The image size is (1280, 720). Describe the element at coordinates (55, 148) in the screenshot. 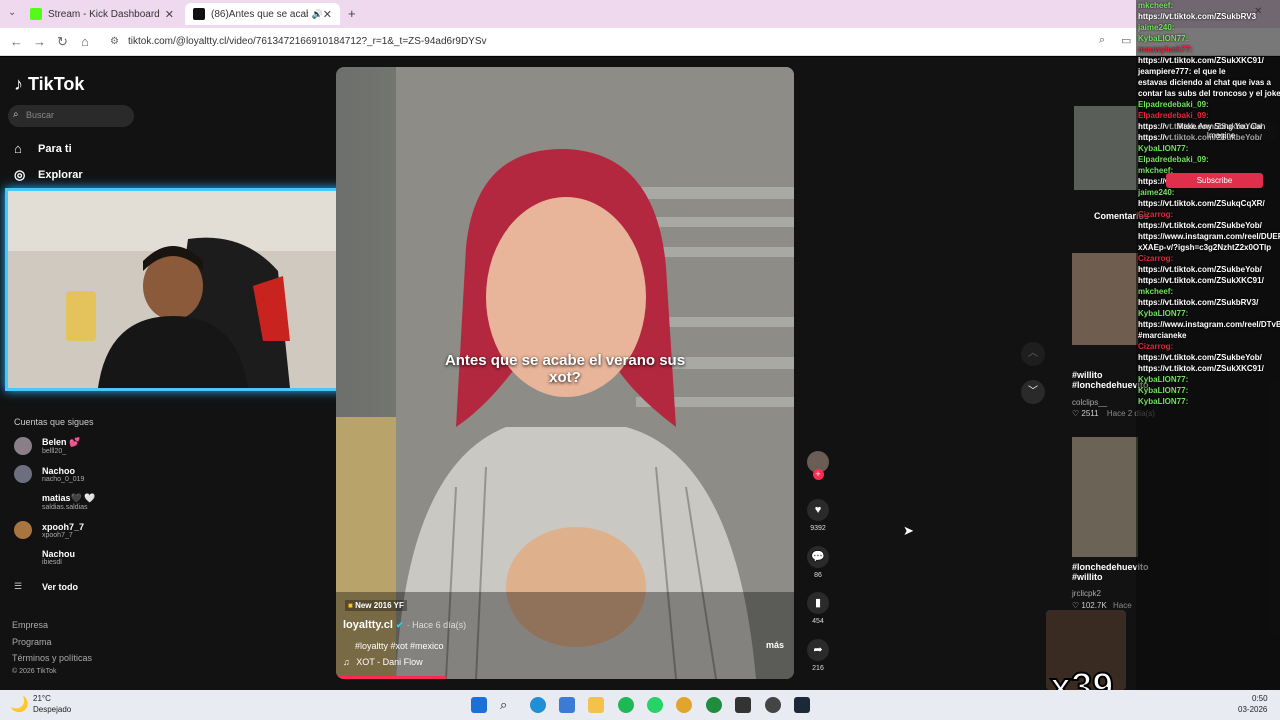

I see `nav-label: Para ti` at that location.